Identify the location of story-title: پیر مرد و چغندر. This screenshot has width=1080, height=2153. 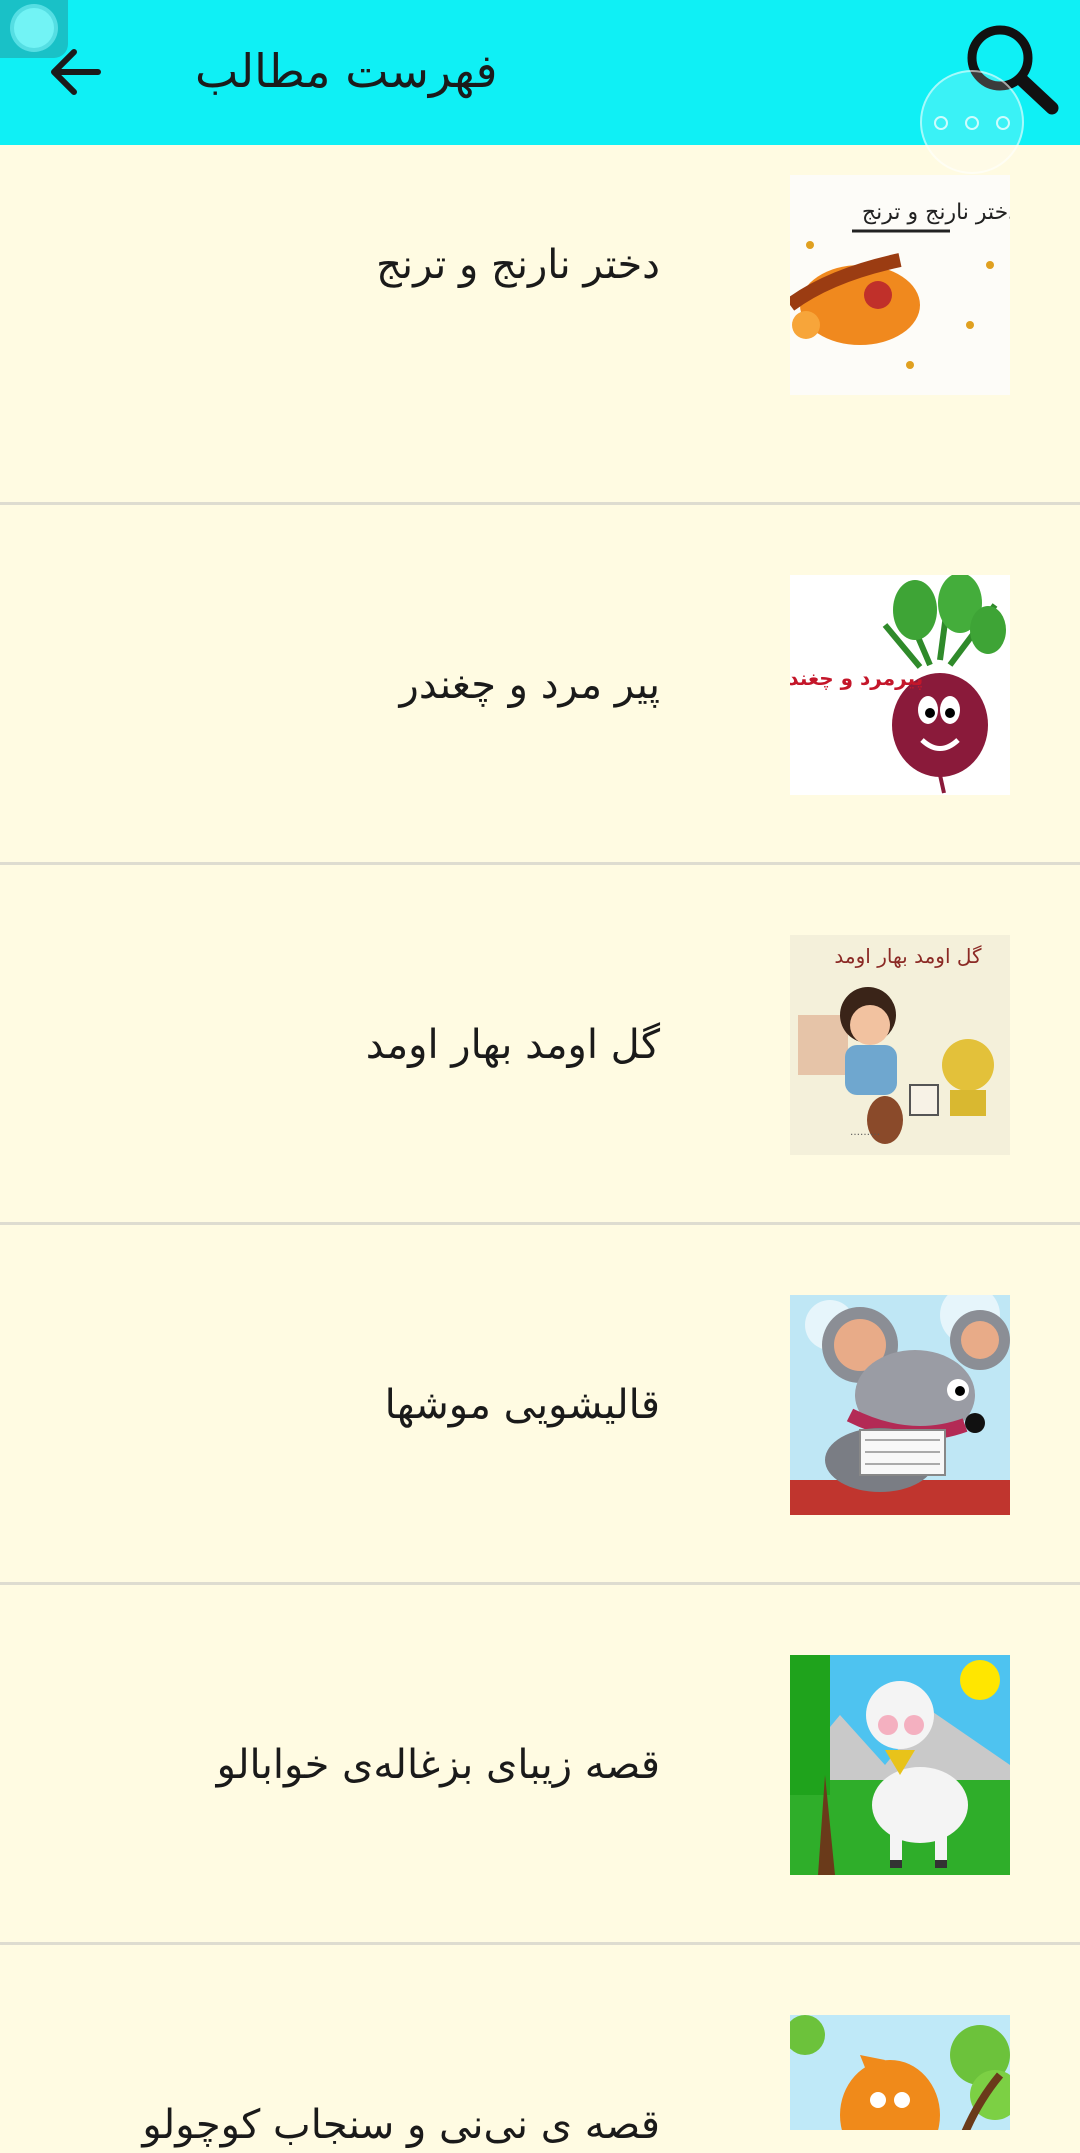
(529, 685).